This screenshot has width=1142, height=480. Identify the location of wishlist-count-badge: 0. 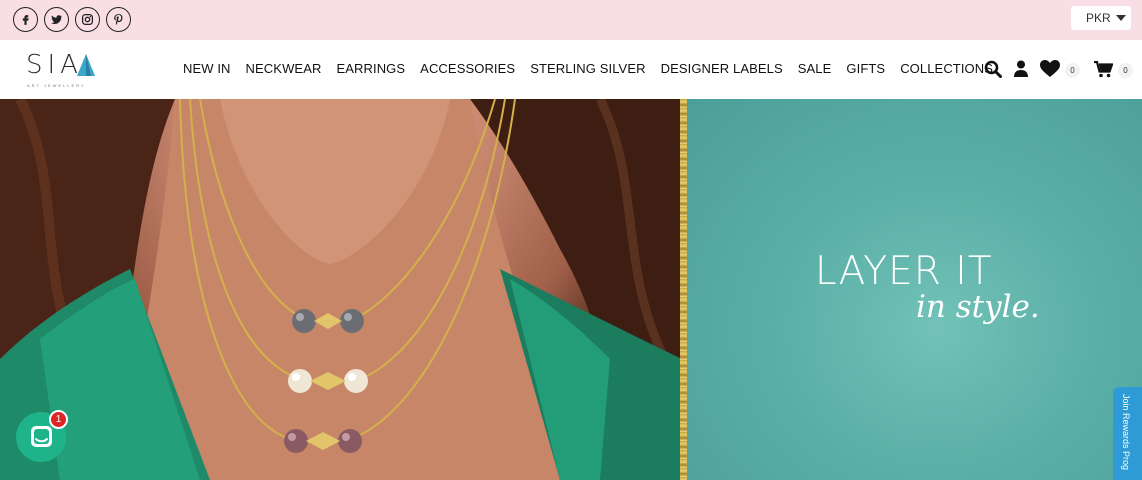
(1072, 70).